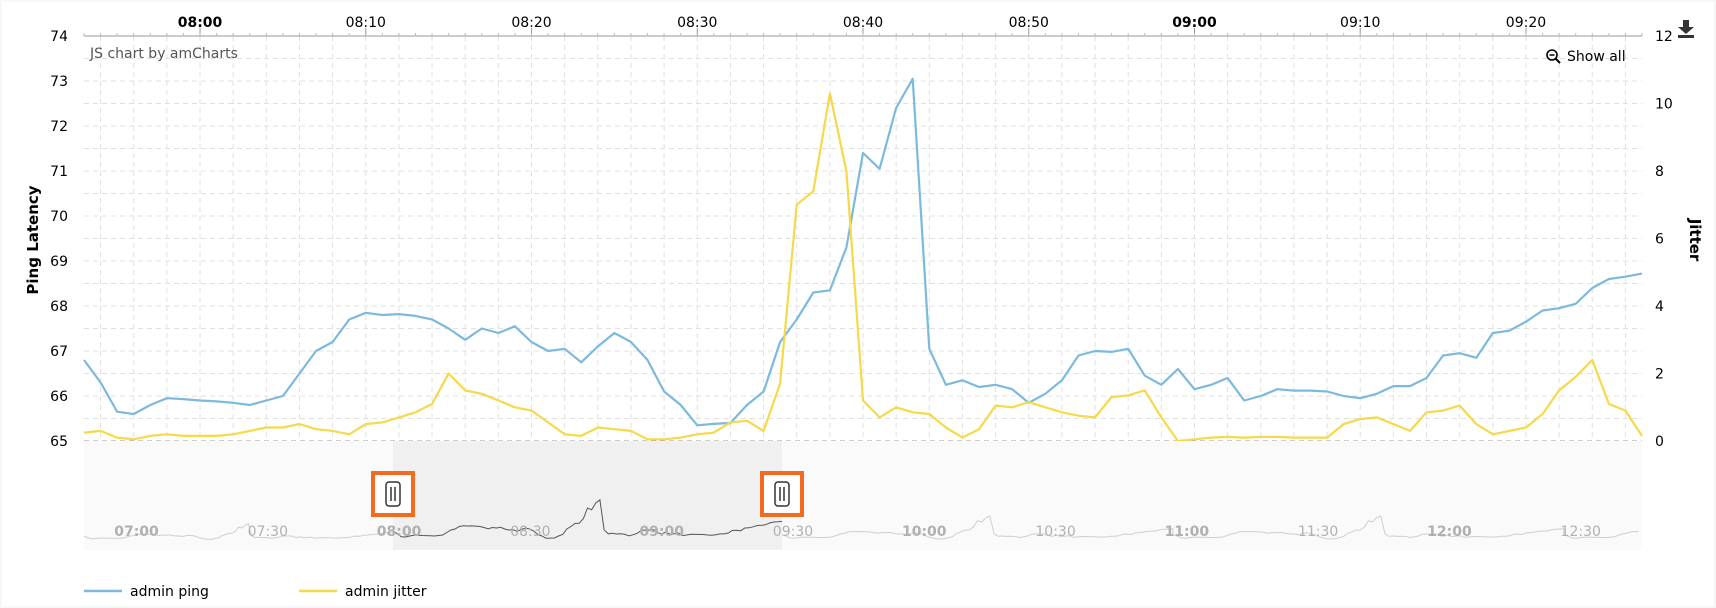 The width and height of the screenshot is (1716, 608). Describe the element at coordinates (1581, 532) in the screenshot. I see `scrollbar-time-label: 12:30` at that location.